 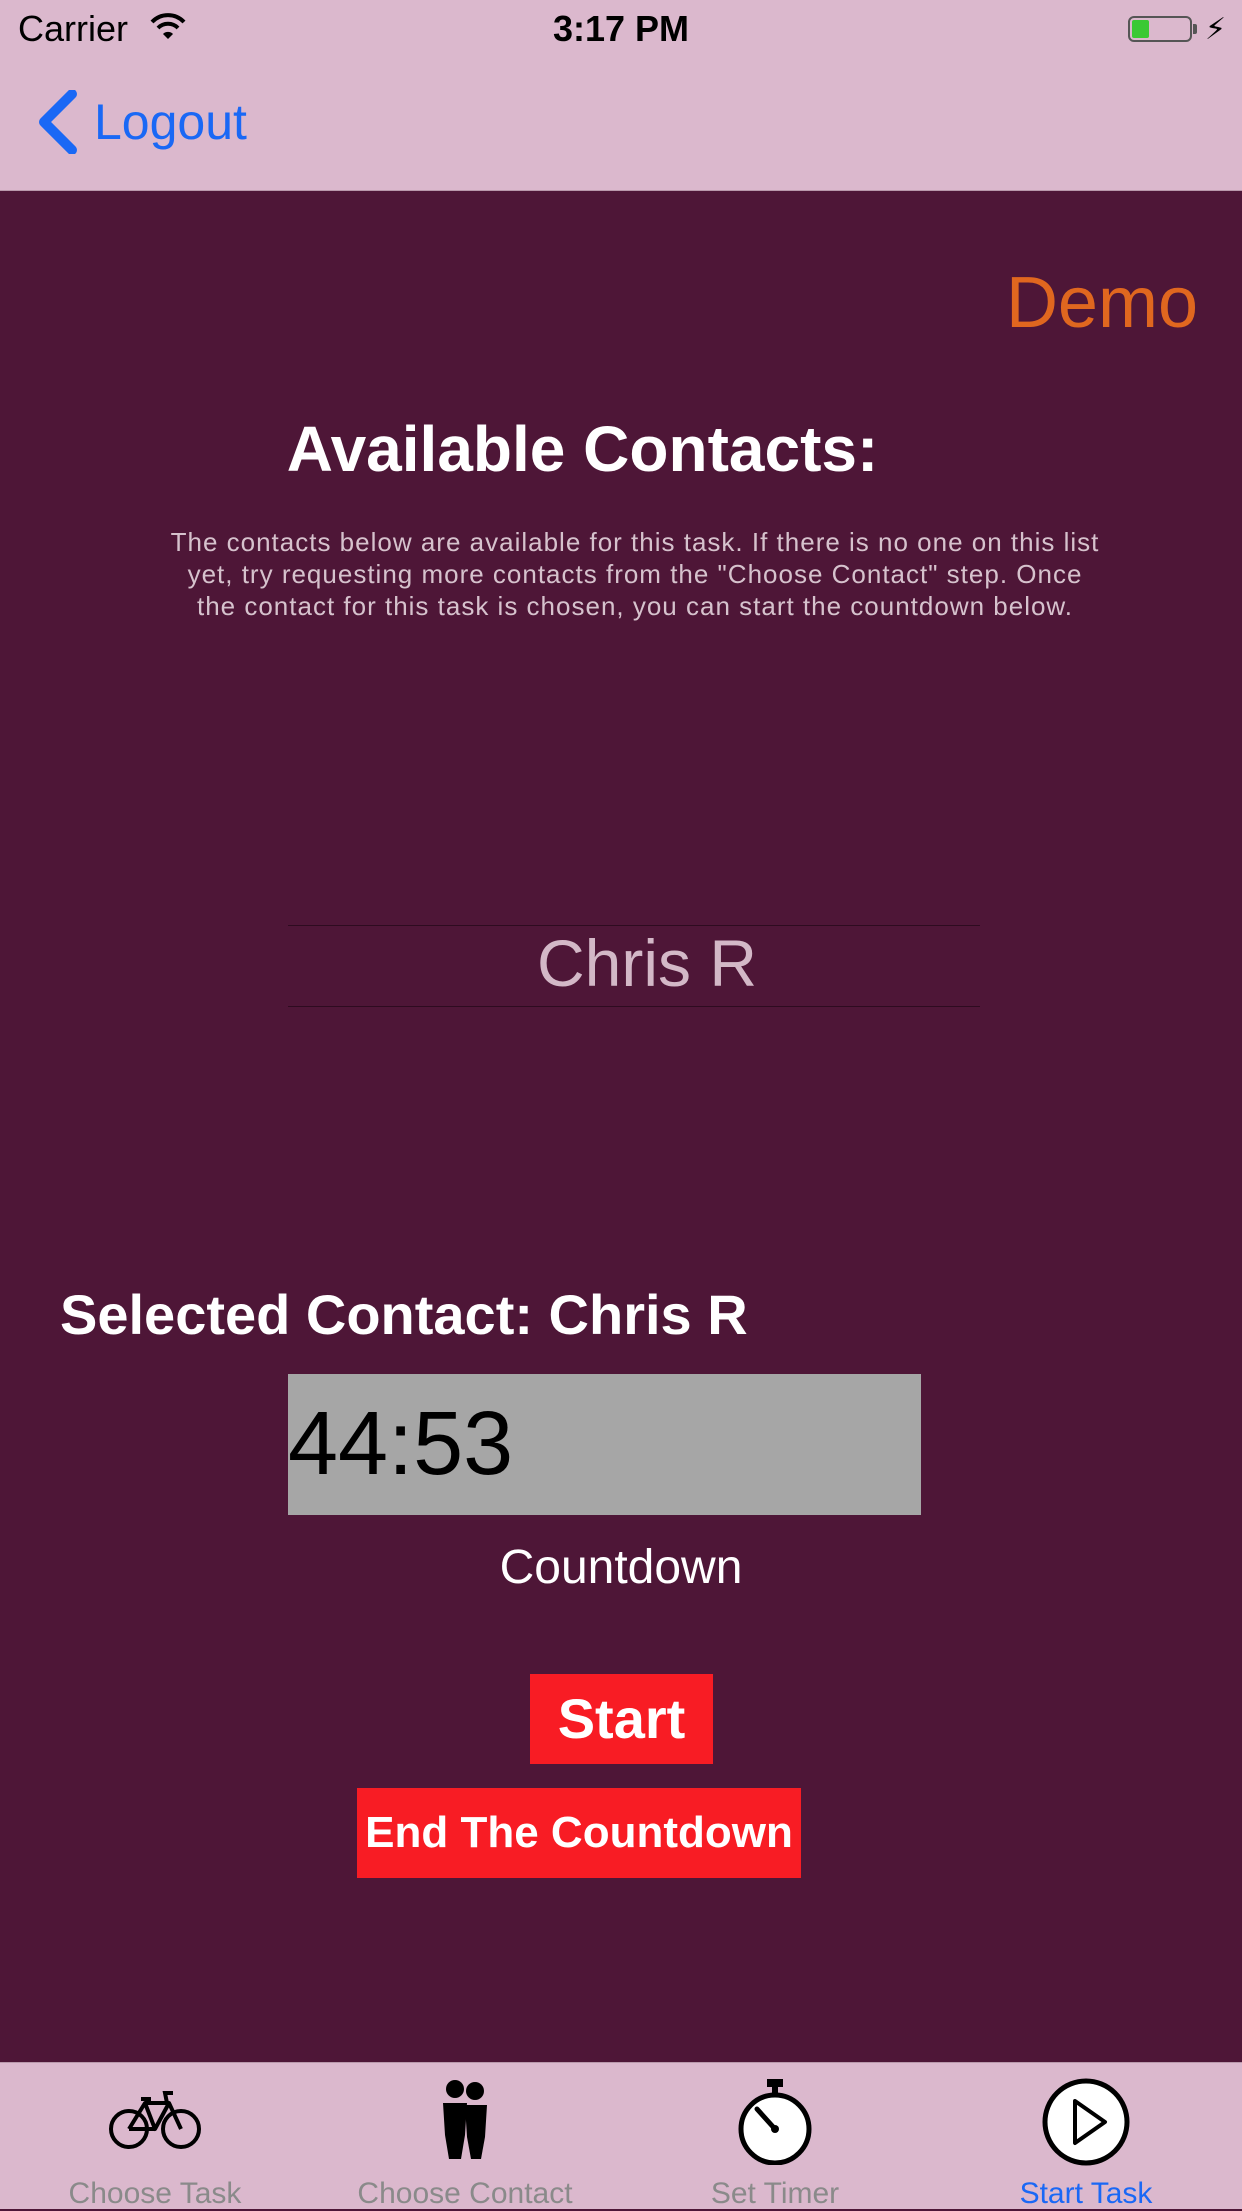 What do you see at coordinates (465, 2122) in the screenshot?
I see `people-icon` at bounding box center [465, 2122].